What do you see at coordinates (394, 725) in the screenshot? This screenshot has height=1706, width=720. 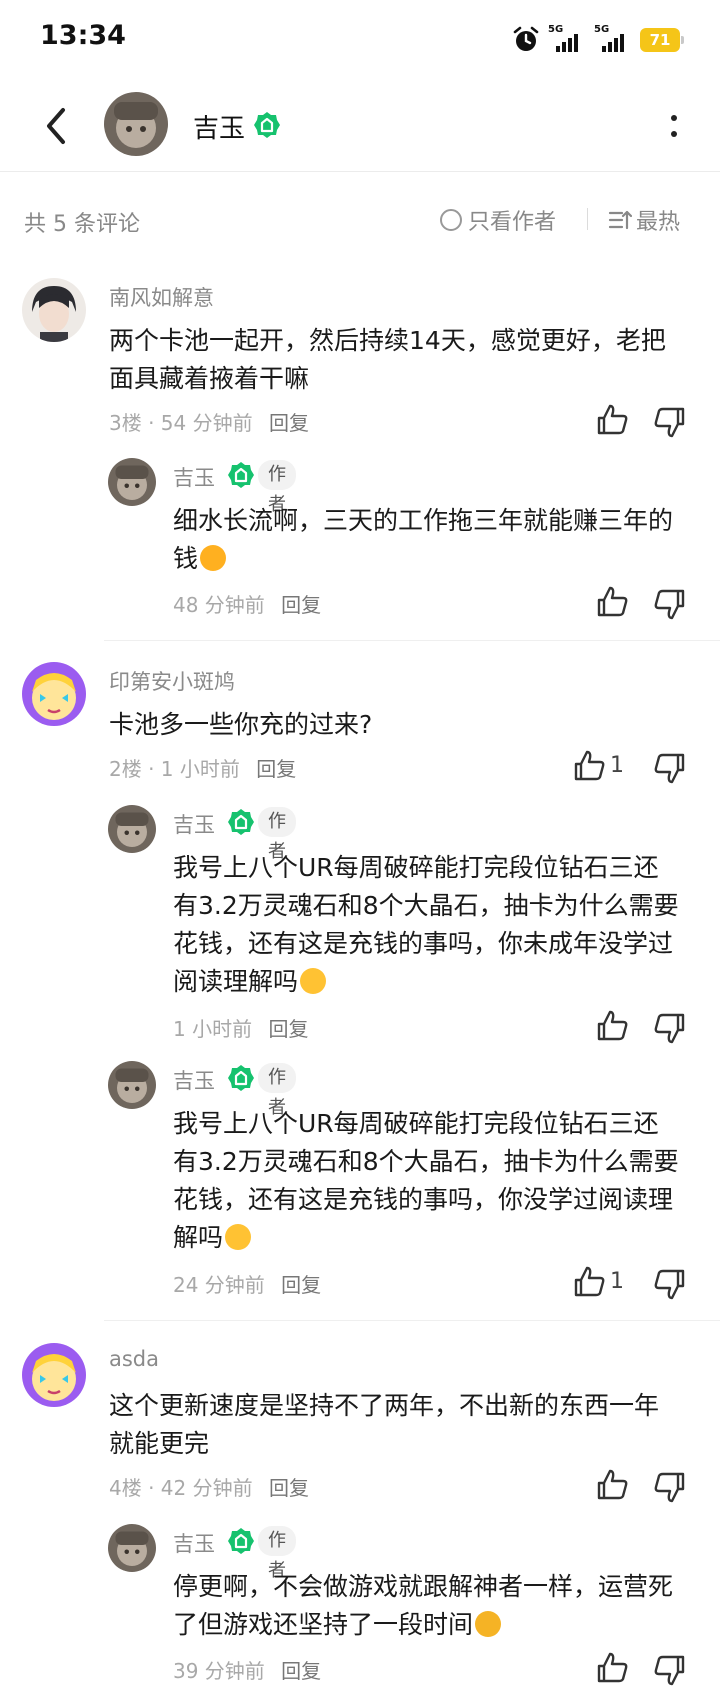 I see `comment-text: 卡池多一些你充的过来?` at bounding box center [394, 725].